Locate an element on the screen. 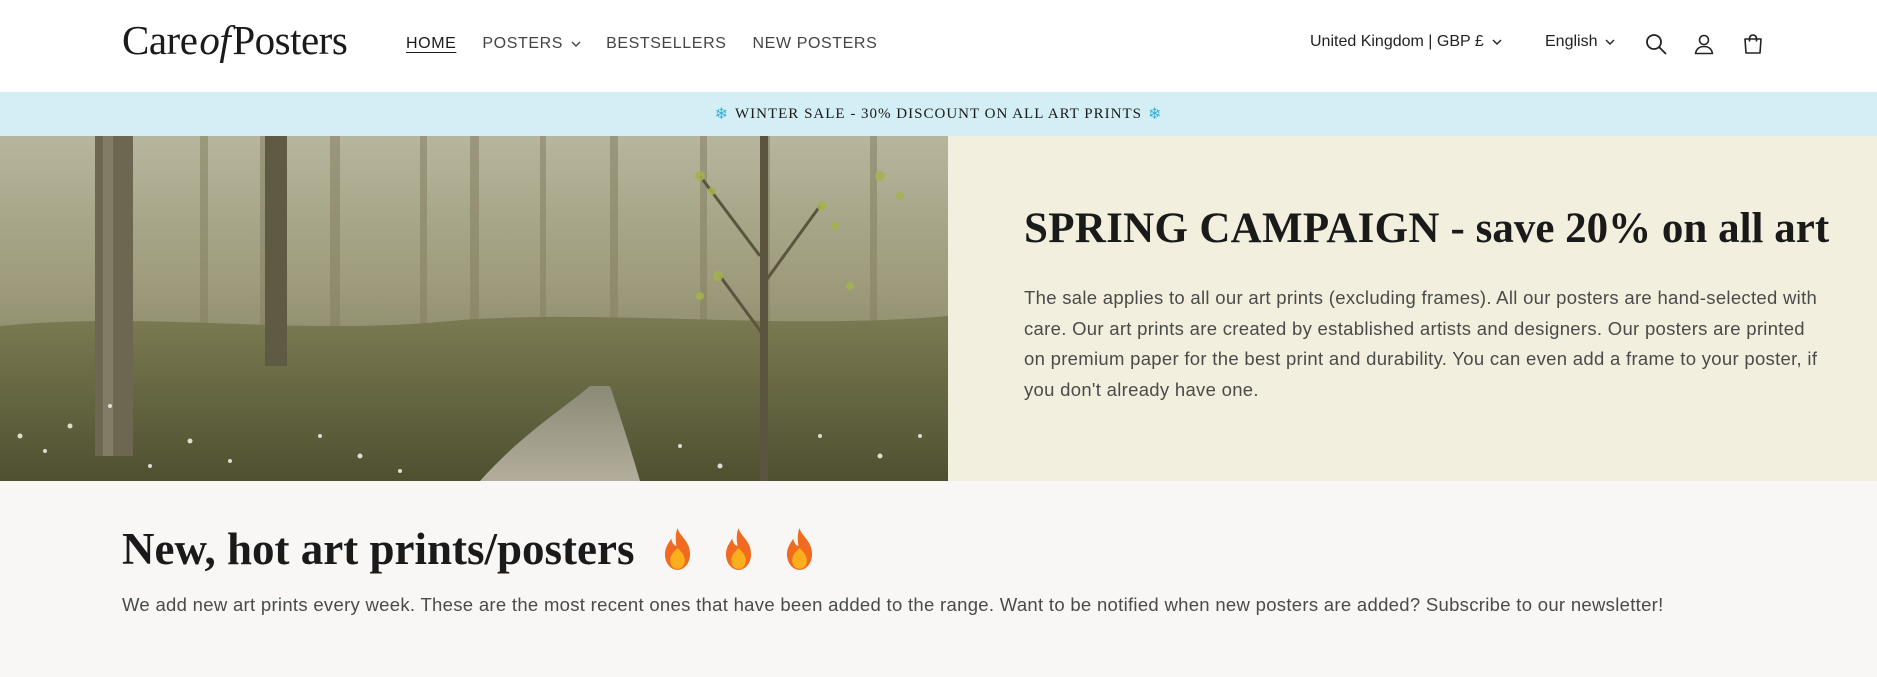  country-selector-label: United Kingdom | GBP £ is located at coordinates (1397, 41).